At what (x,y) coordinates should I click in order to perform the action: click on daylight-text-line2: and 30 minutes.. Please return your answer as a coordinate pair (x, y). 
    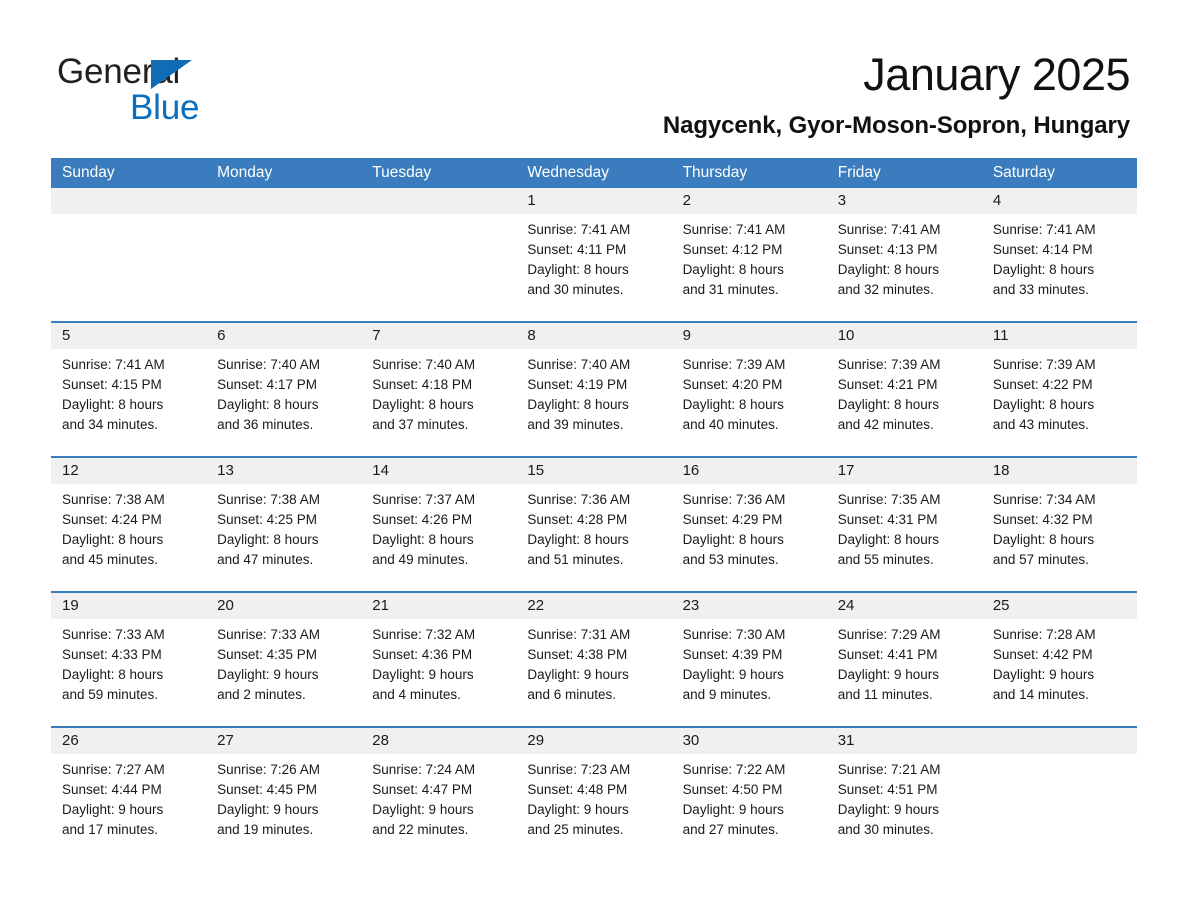
    Looking at the image, I should click on (575, 289).